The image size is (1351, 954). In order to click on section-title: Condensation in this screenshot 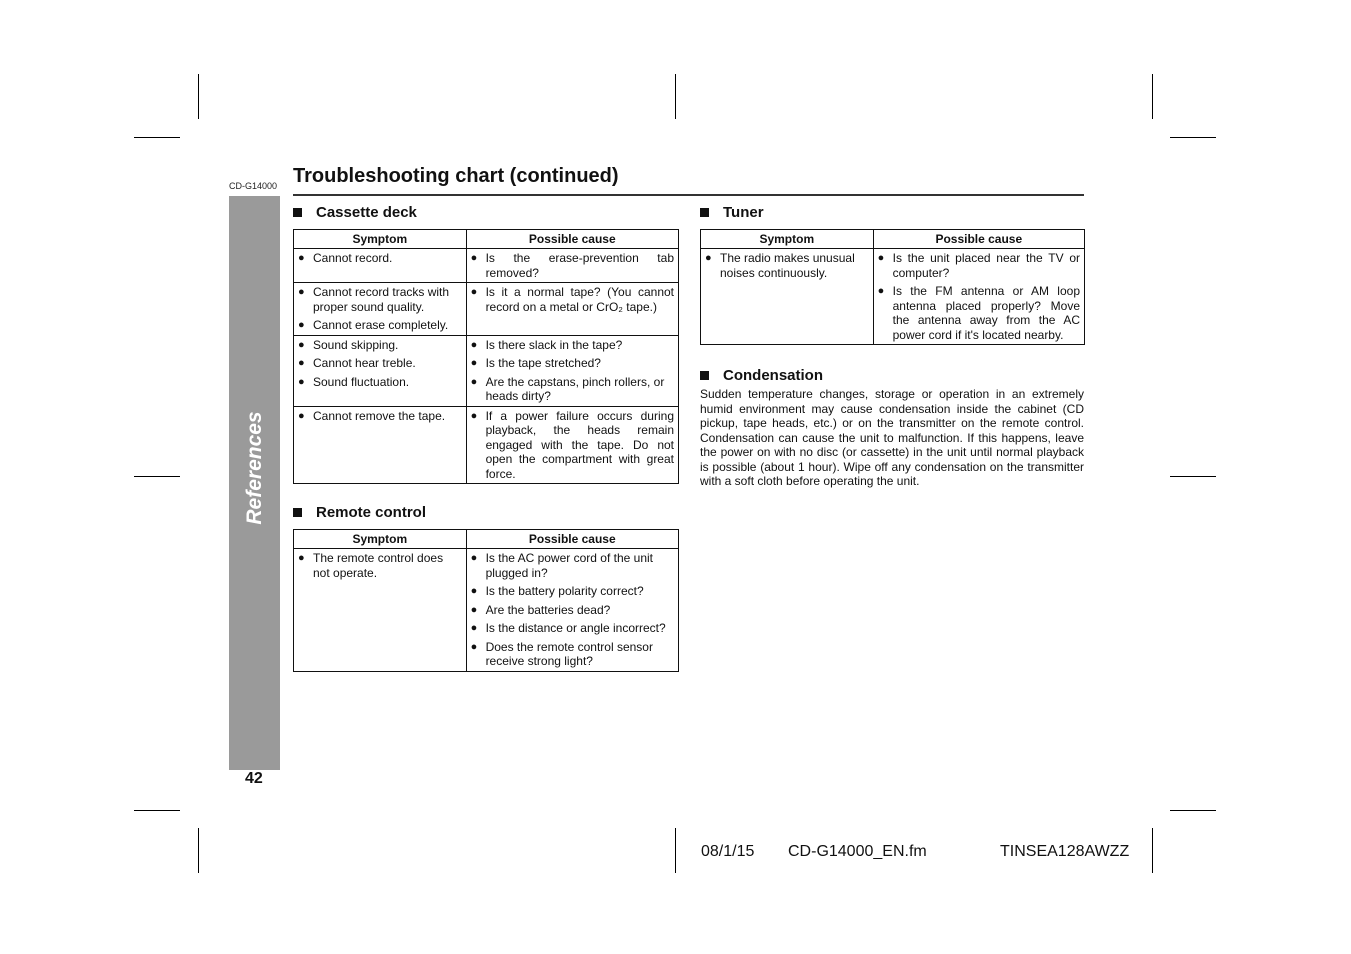, I will do `click(773, 375)`.